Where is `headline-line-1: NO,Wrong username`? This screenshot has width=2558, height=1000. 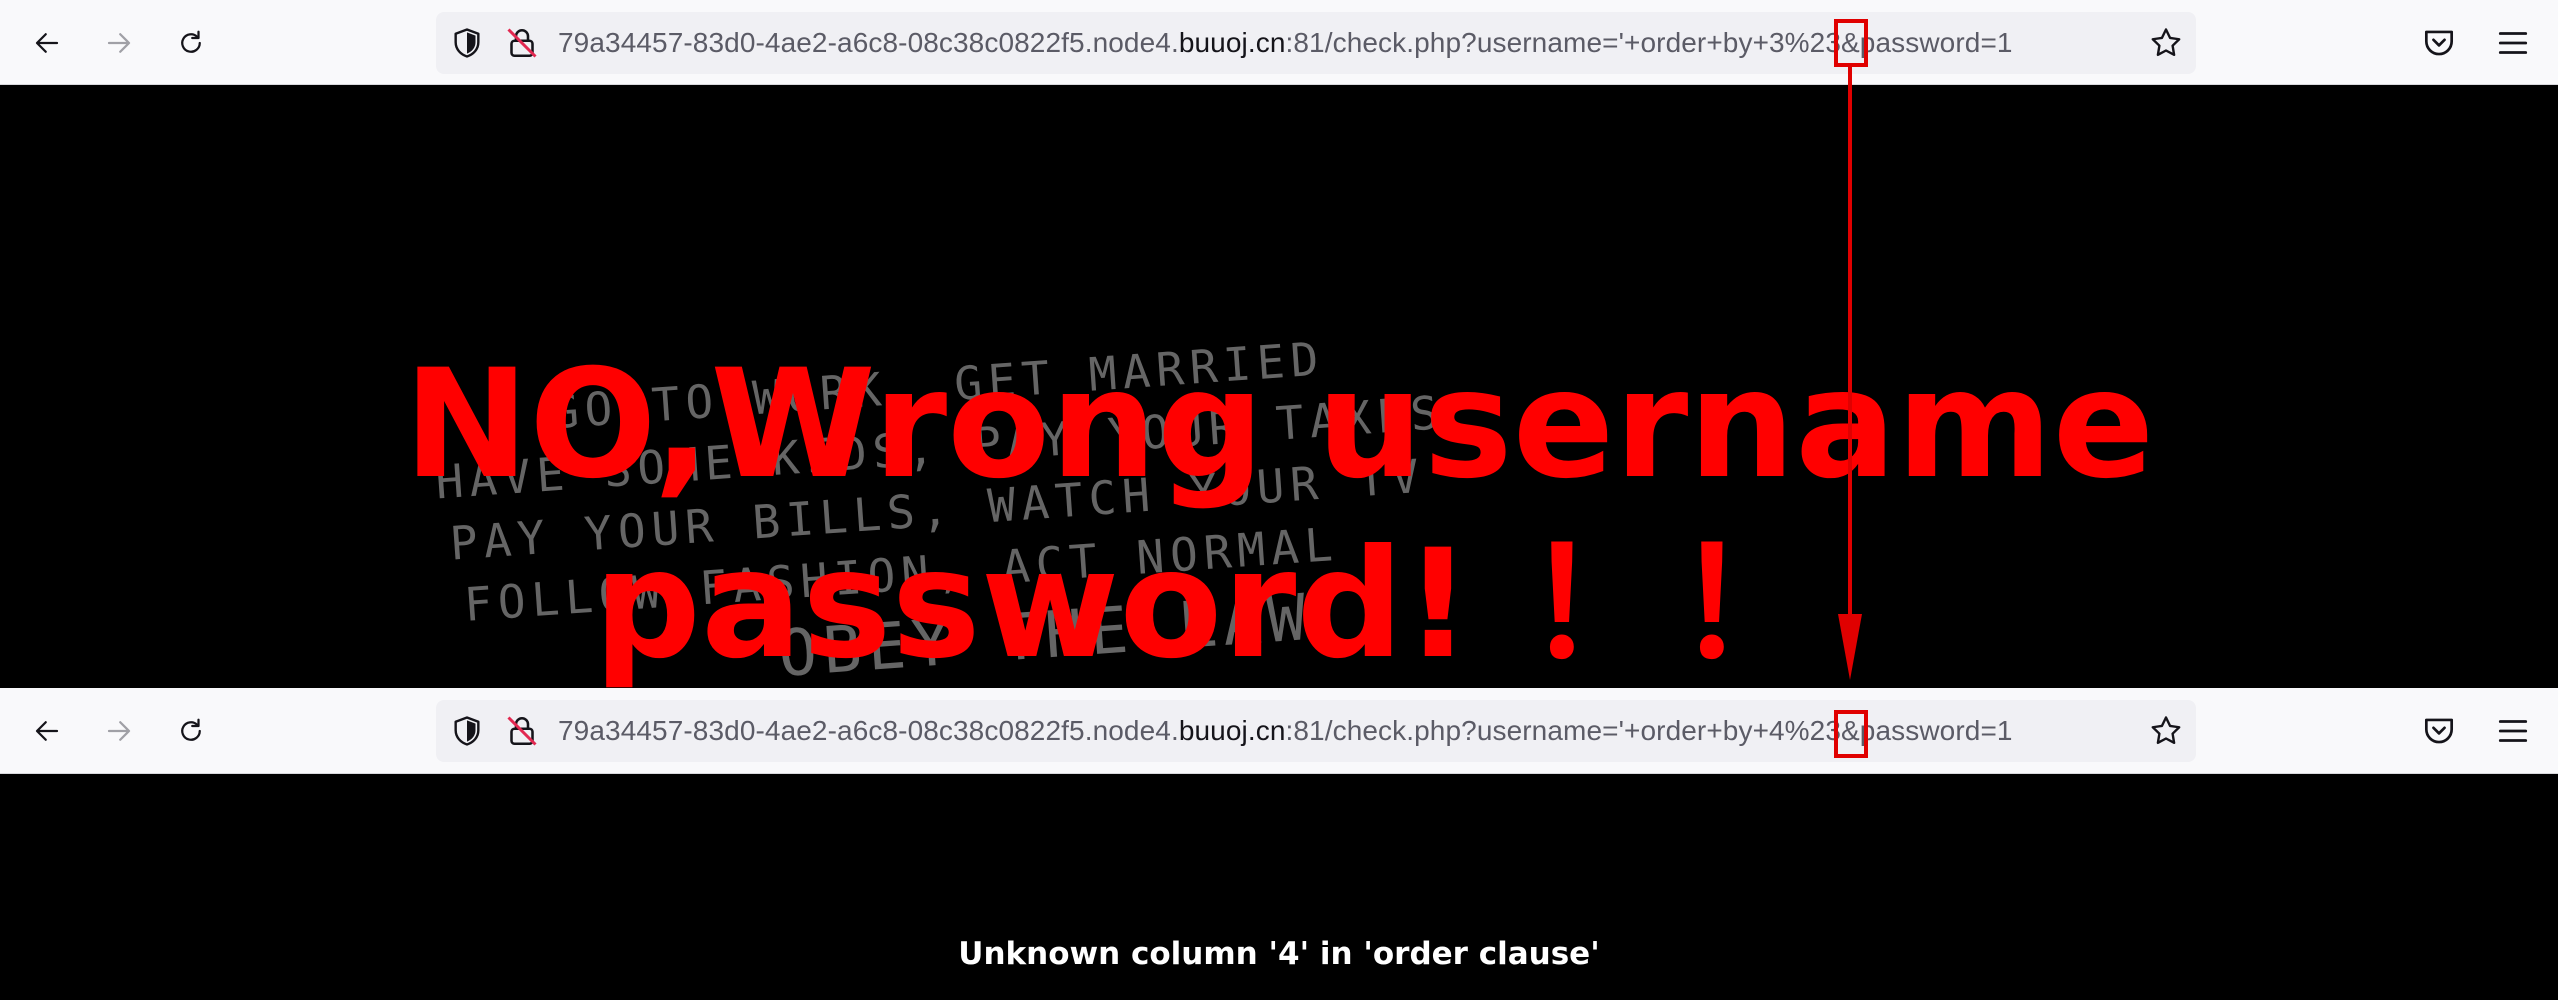
headline-line-1: NO,Wrong username is located at coordinates (1279, 425).